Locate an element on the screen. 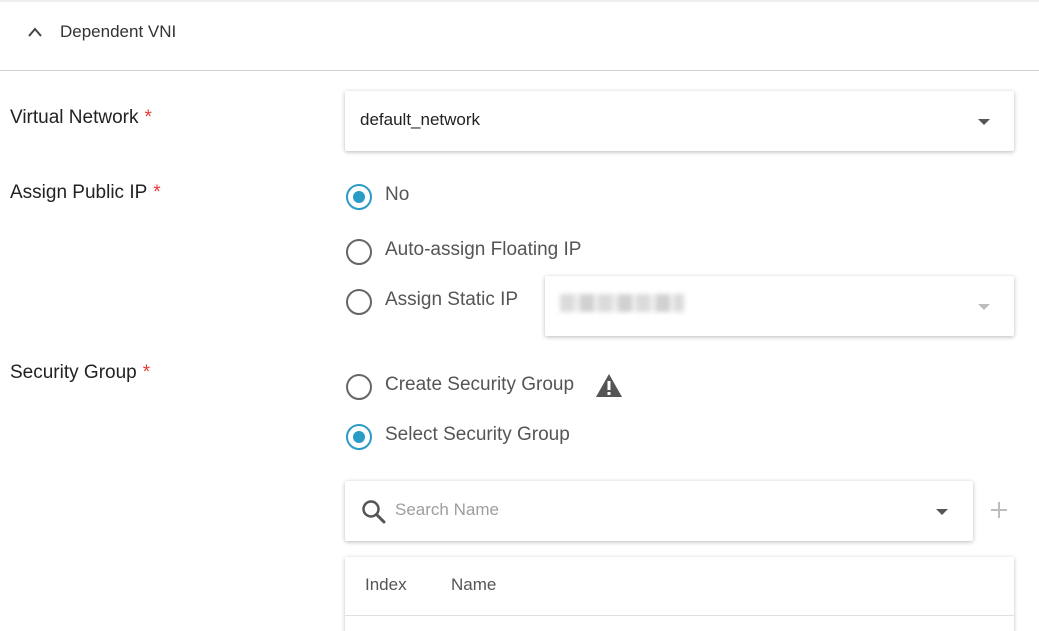 This screenshot has height=631, width=1039. radio-label-select-security-group: Select Security Group is located at coordinates (477, 434).